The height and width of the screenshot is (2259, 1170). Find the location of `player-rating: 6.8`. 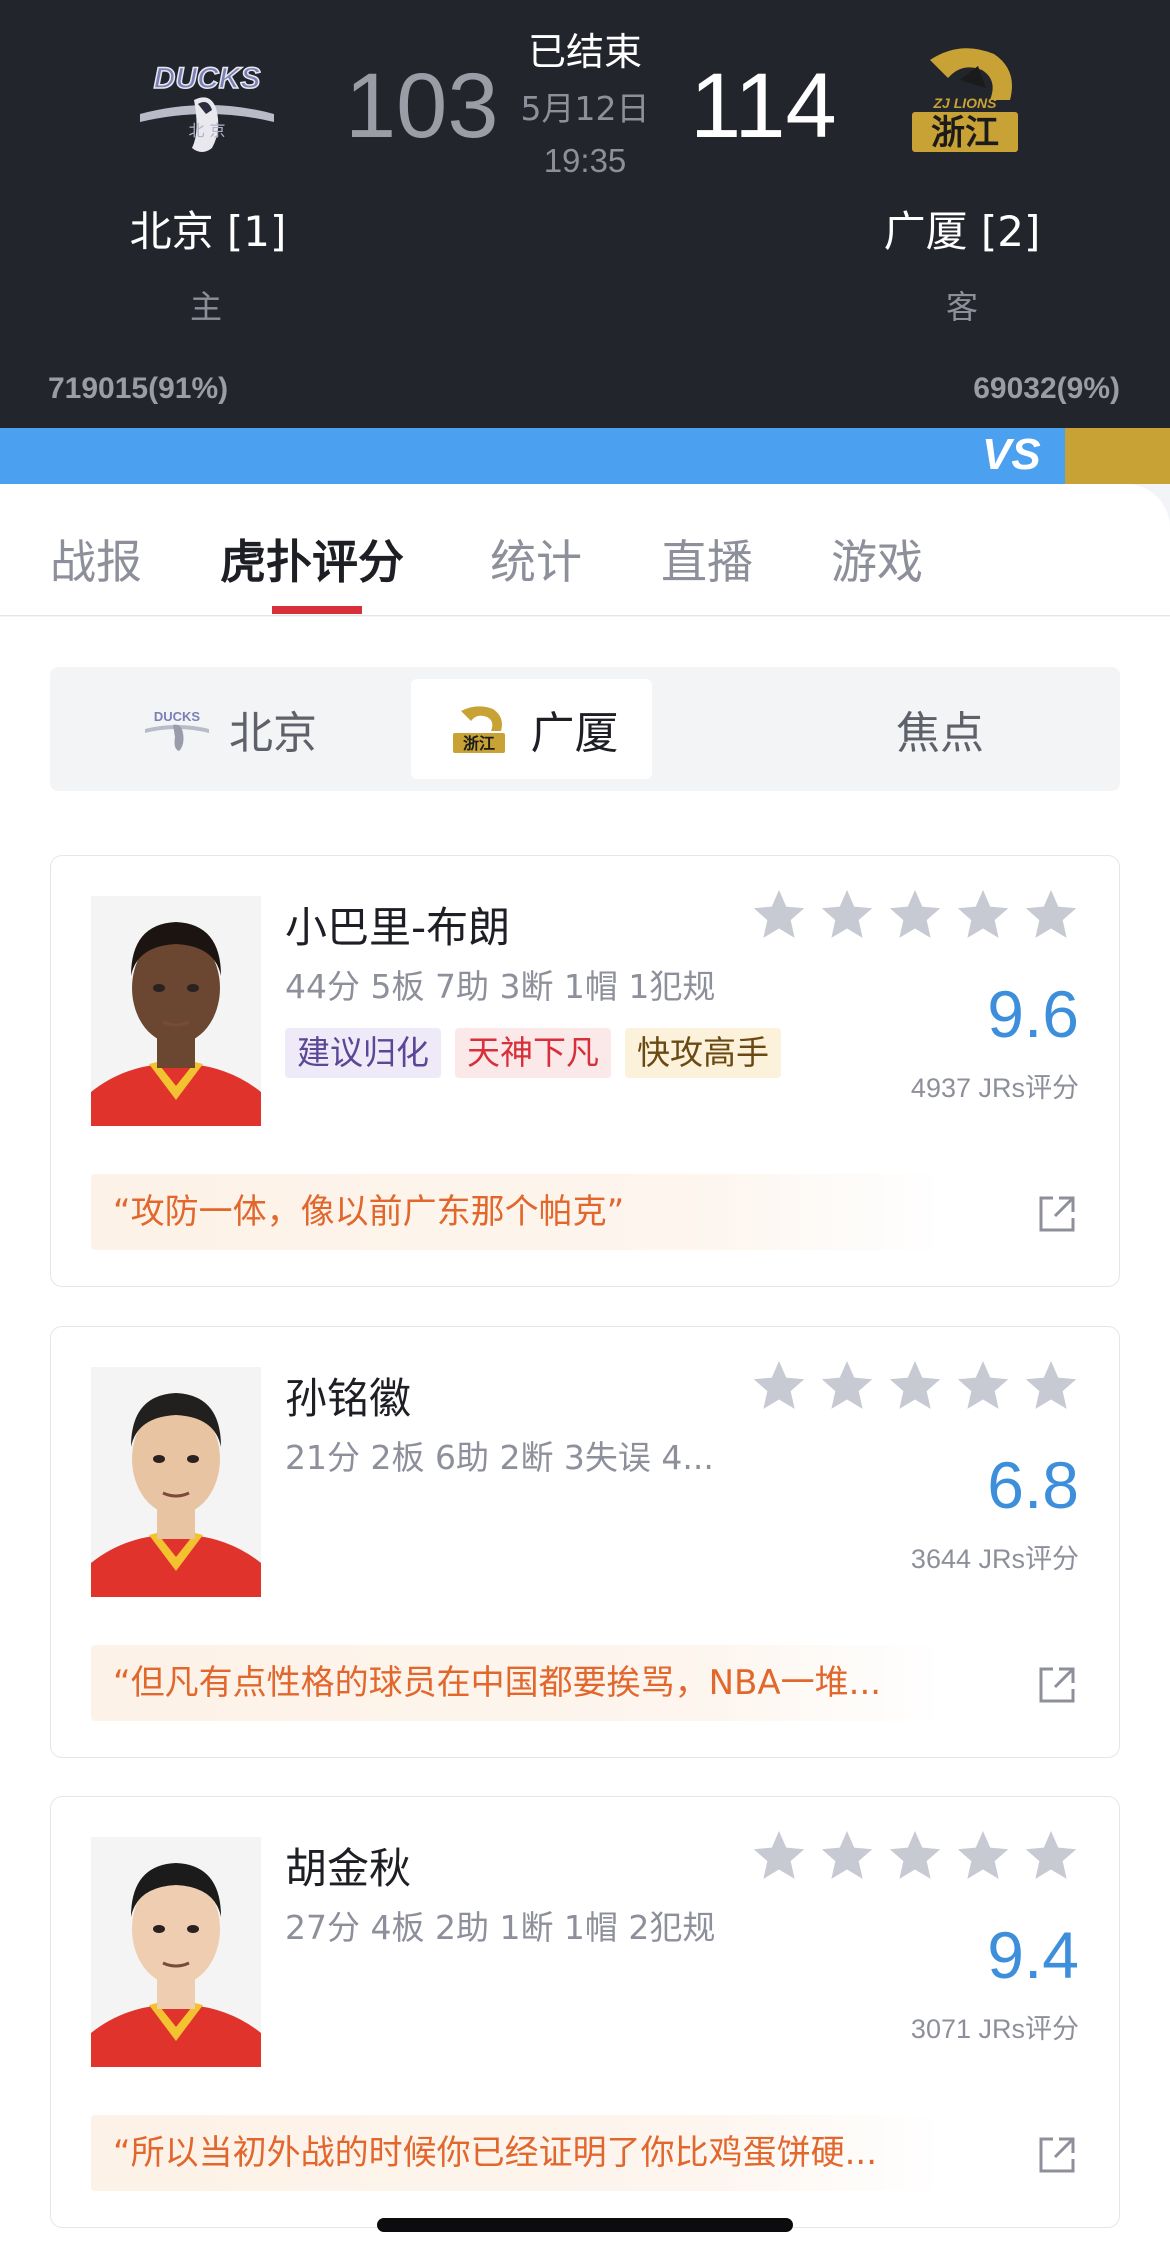

player-rating: 6.8 is located at coordinates (1033, 1485).